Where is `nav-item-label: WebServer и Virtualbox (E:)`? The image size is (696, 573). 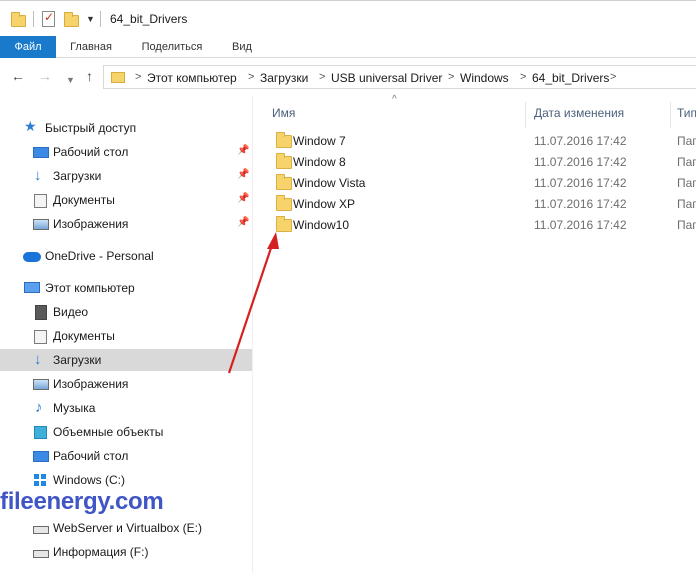
nav-item-label: WebServer и Virtualbox (E:) is located at coordinates (127, 528).